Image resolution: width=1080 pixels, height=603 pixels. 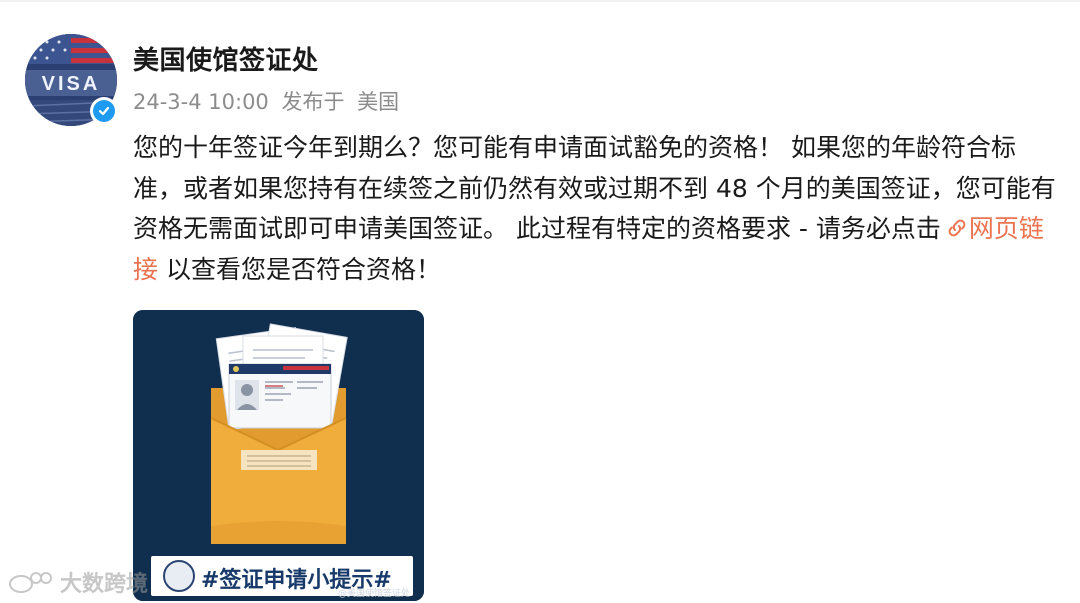 What do you see at coordinates (30, 582) in the screenshot?
I see `weibo-logo-icon` at bounding box center [30, 582].